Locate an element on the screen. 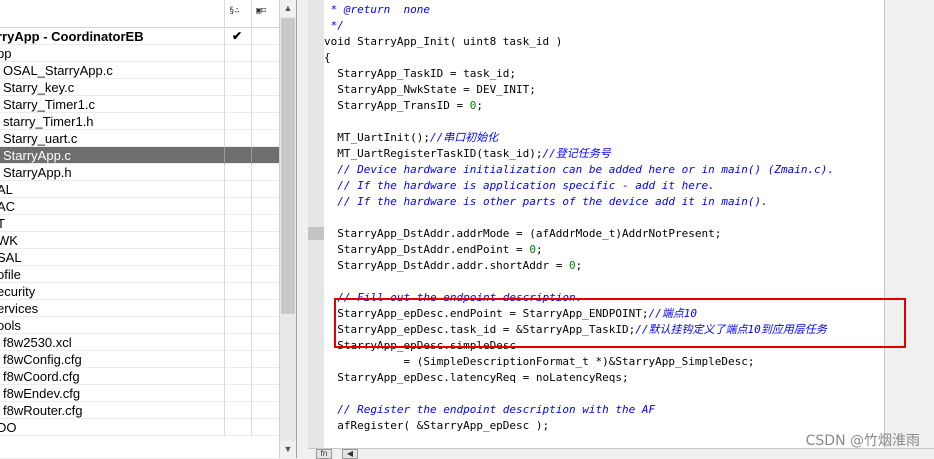 The width and height of the screenshot is (934, 459). code-token: StarryApp_NwkState = DEV_INIT; is located at coordinates (430, 89).